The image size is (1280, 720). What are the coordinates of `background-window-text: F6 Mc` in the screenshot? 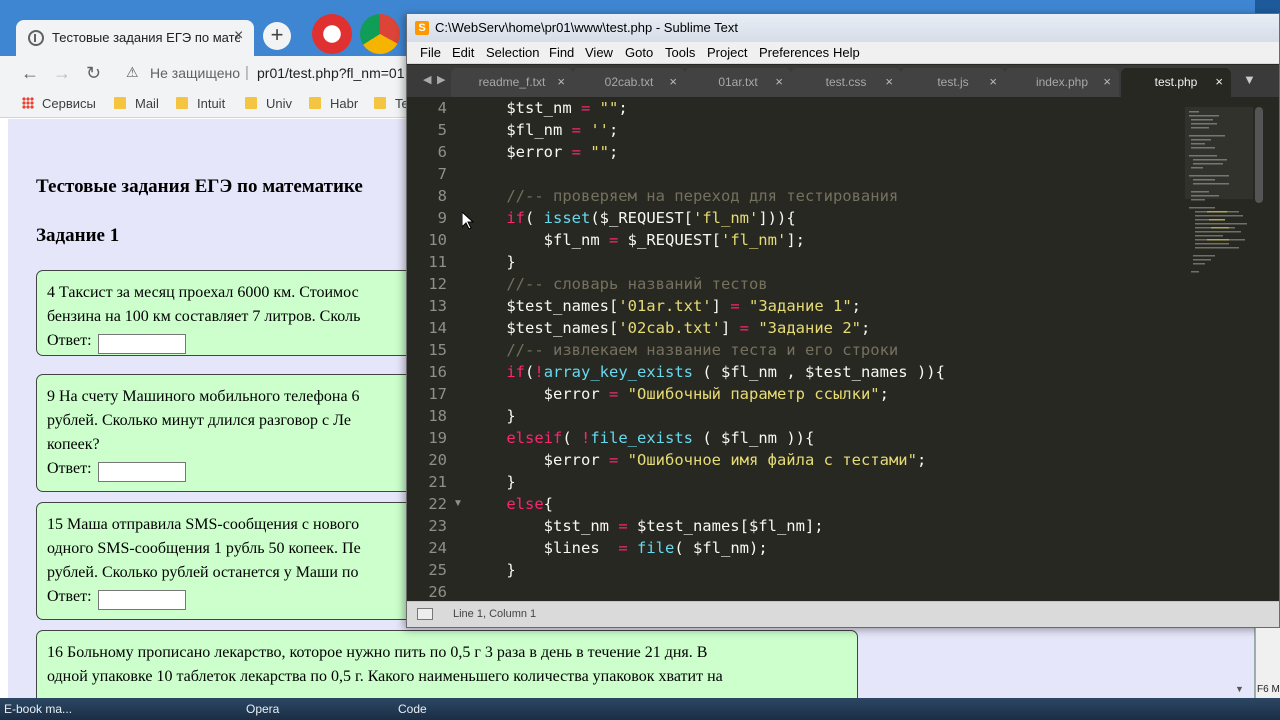 It's located at (1268, 689).